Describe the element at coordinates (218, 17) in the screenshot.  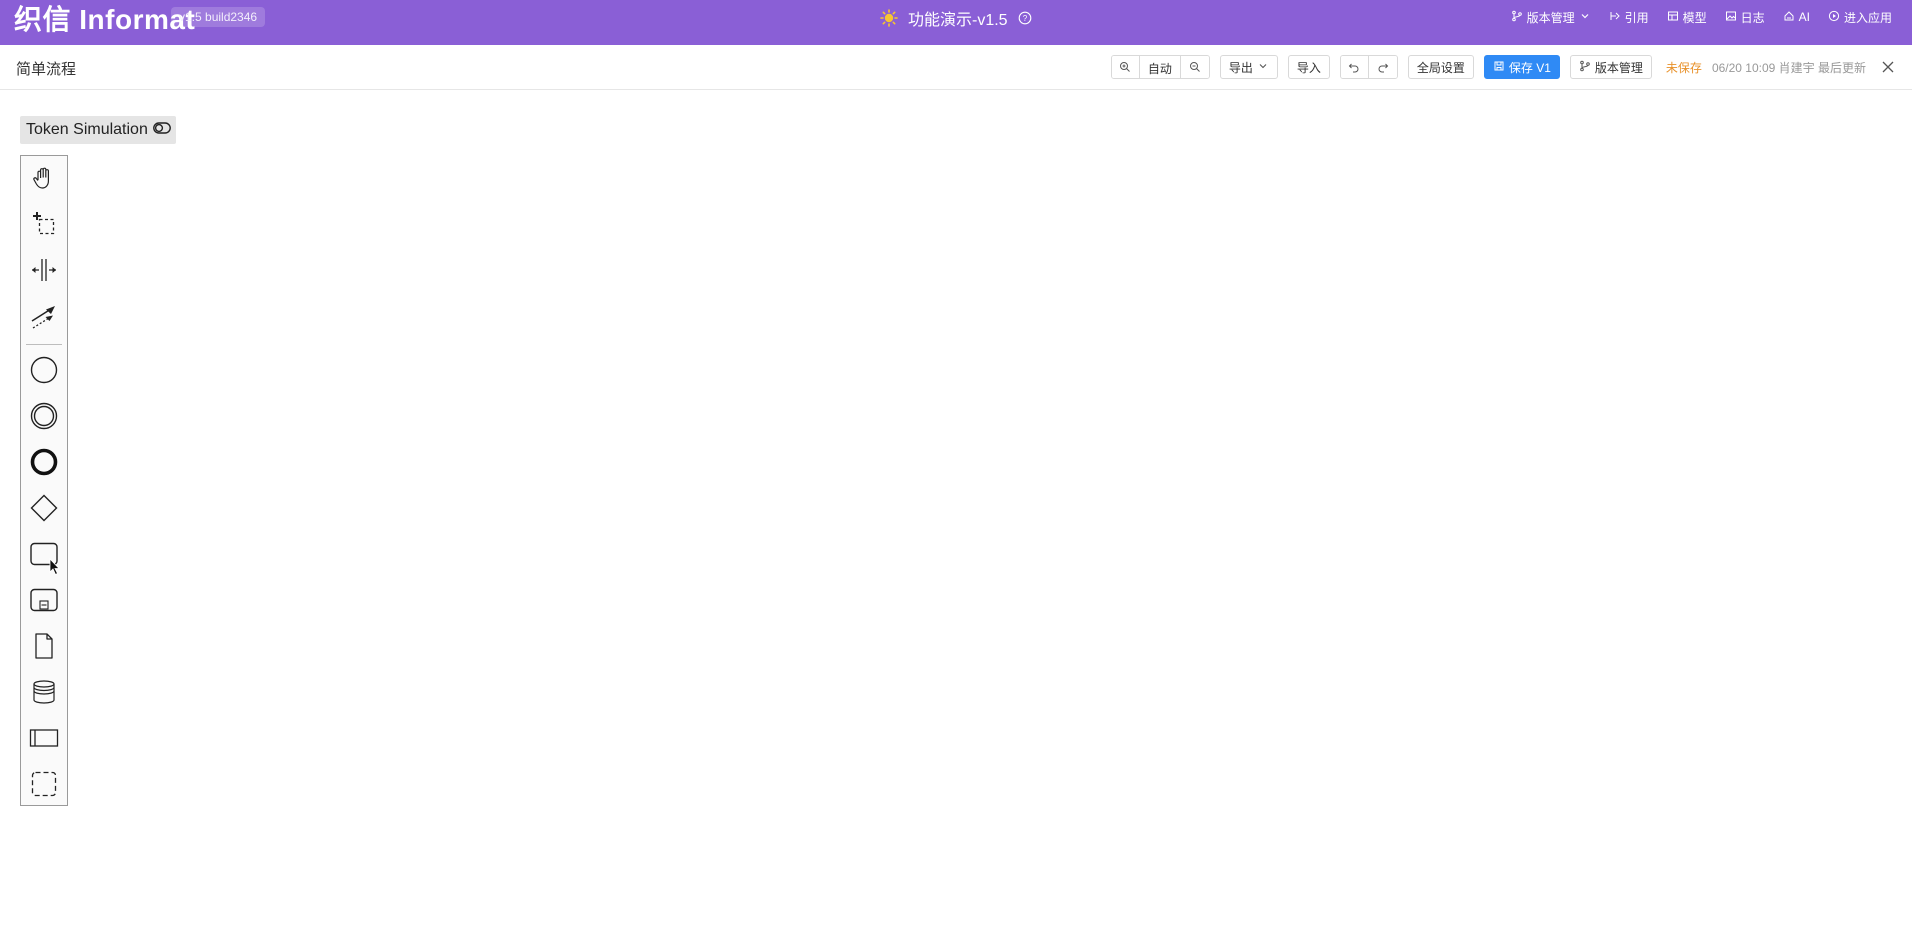
I see `version-badge: v1.5 build2346` at that location.